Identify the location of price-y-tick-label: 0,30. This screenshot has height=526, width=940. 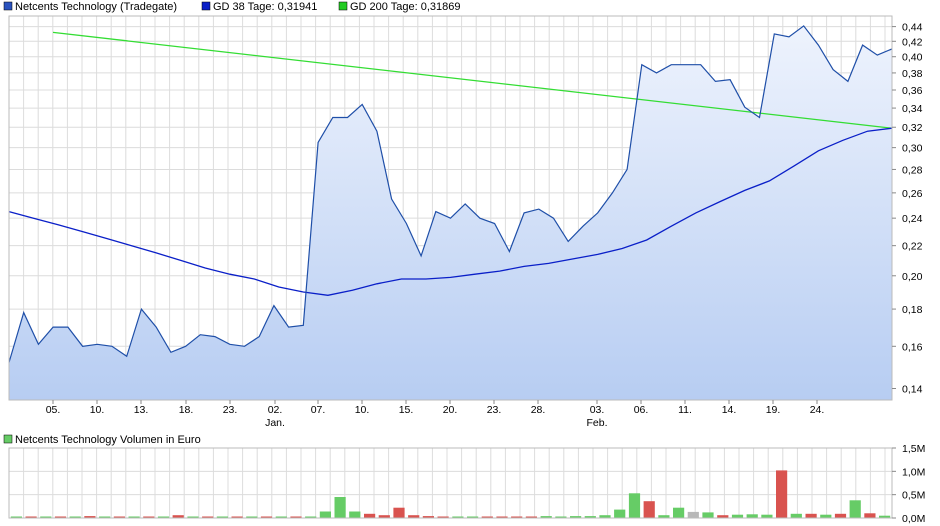
(912, 149).